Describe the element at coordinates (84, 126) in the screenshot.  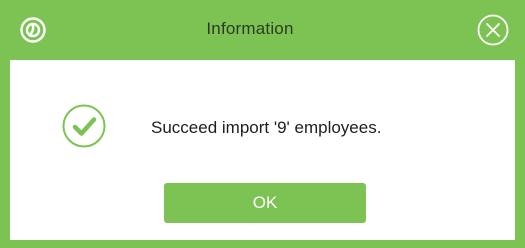
I see `success-check-icon` at that location.